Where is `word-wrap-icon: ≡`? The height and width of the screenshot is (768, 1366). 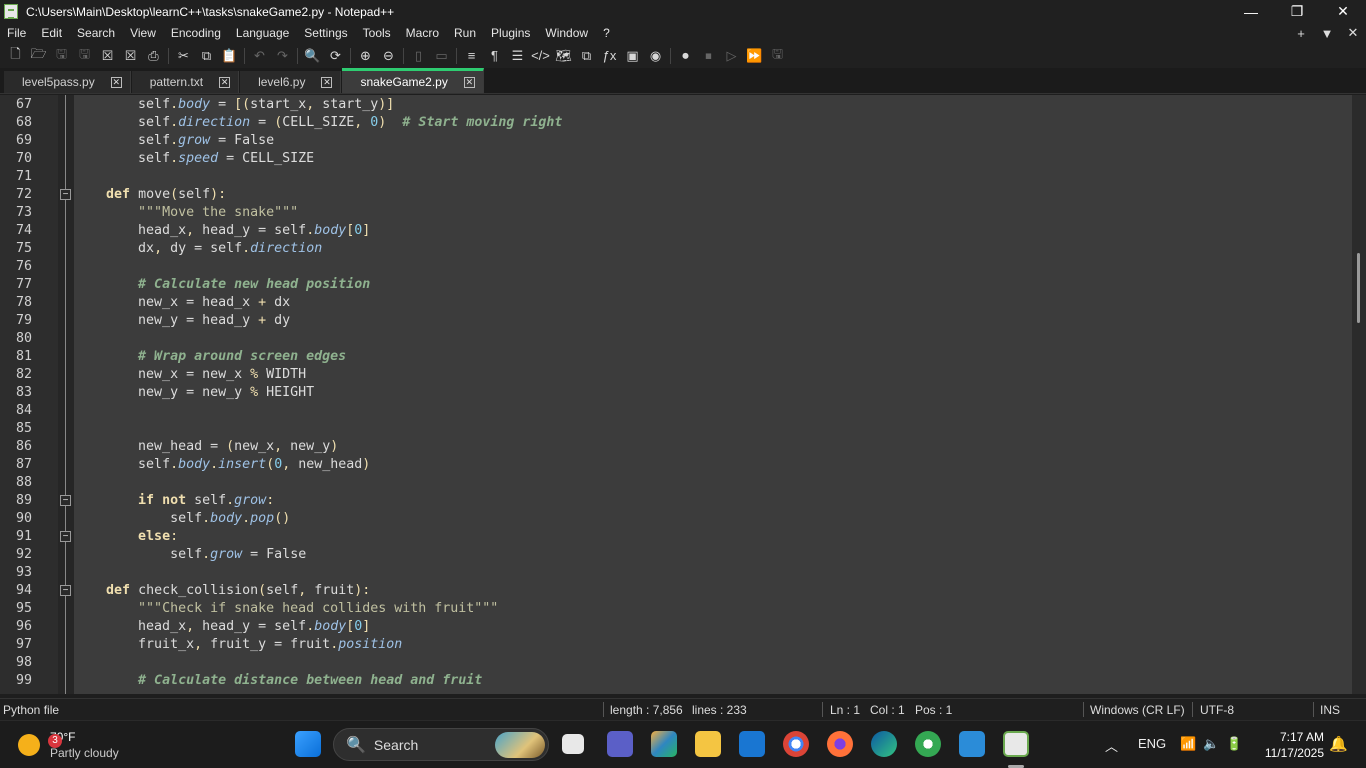 word-wrap-icon: ≡ is located at coordinates (471, 56).